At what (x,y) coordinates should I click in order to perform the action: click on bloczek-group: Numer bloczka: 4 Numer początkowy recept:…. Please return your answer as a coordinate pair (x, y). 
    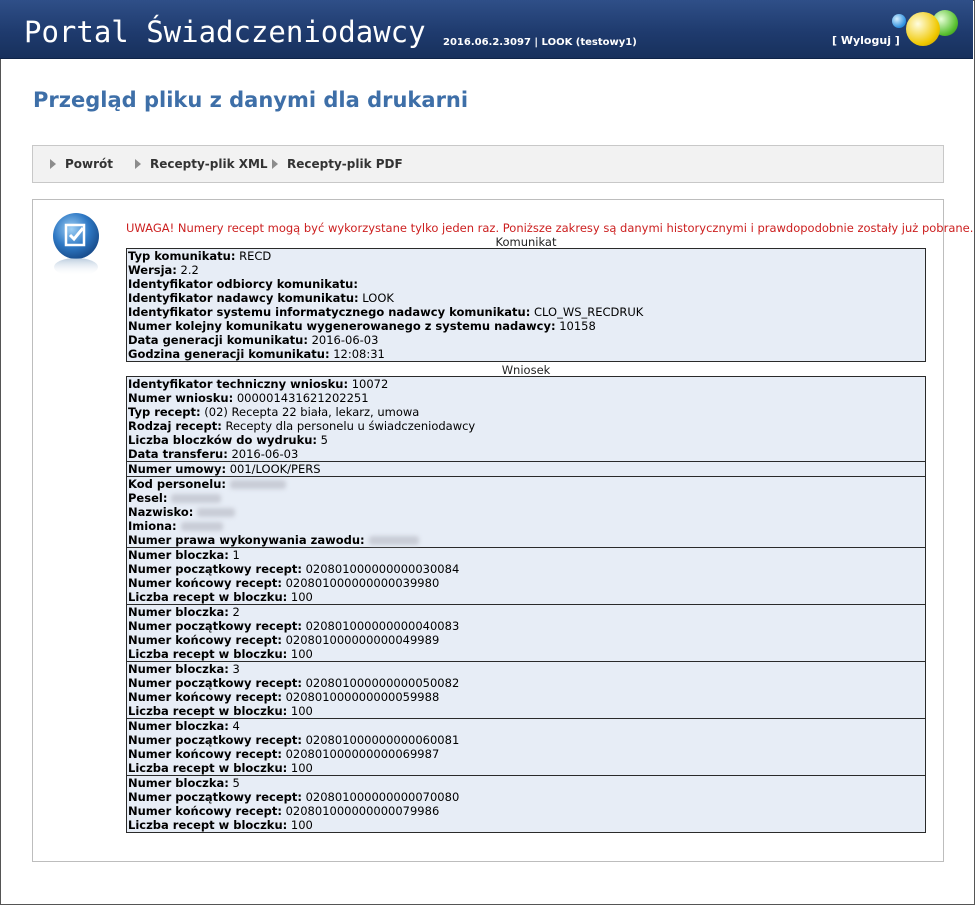
    Looking at the image, I should click on (526, 746).